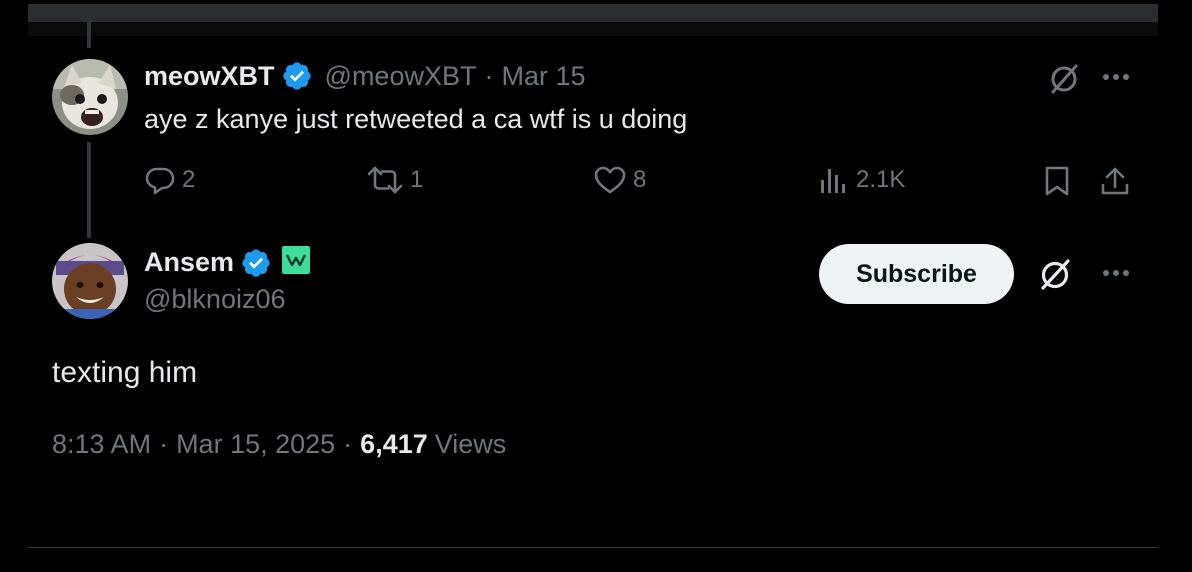 The image size is (1192, 572). I want to click on divider, so click(593, 547).